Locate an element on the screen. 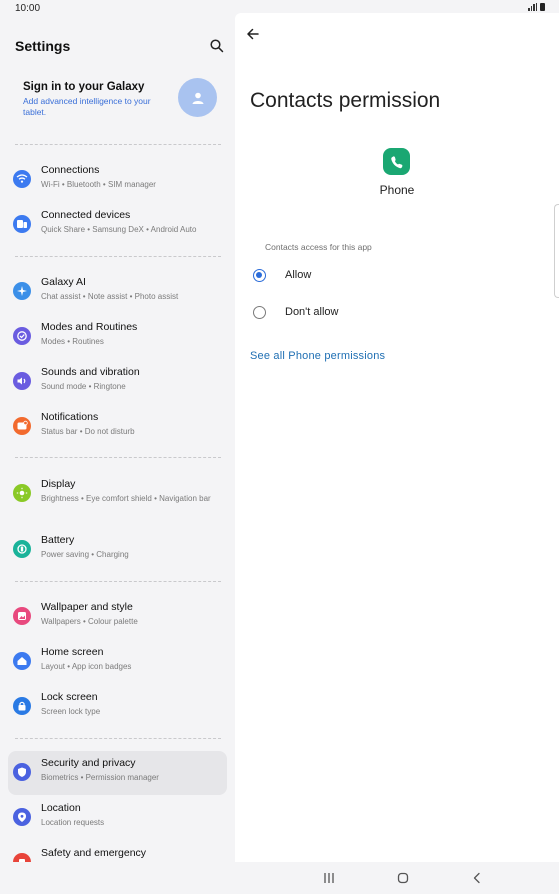 The width and height of the screenshot is (559, 894). settings-item-label: Galaxy AI is located at coordinates (63, 282).